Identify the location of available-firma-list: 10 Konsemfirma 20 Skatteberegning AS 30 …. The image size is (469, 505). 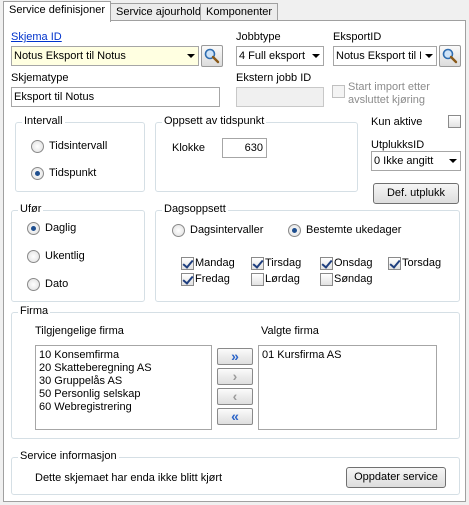
(123, 387).